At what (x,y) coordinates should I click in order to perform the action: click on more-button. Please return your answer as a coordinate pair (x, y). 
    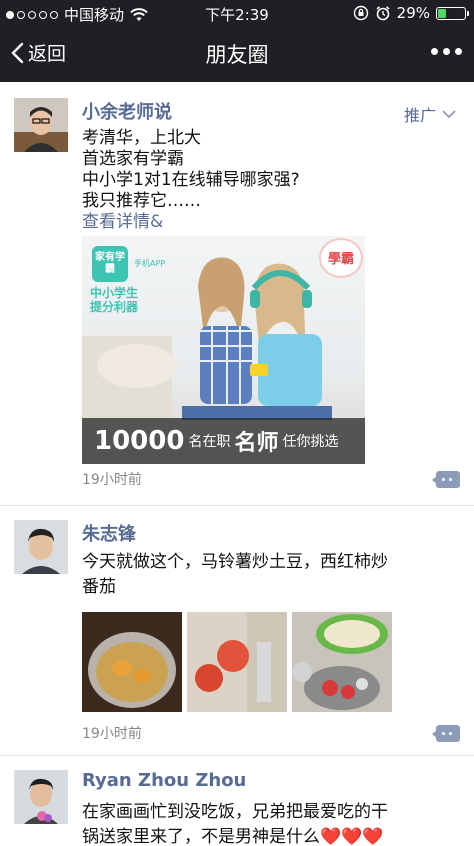
    Looking at the image, I should click on (446, 51).